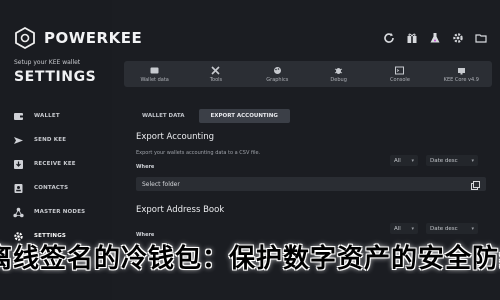 The image size is (500, 300). What do you see at coordinates (412, 38) in the screenshot?
I see `gift-icon` at bounding box center [412, 38].